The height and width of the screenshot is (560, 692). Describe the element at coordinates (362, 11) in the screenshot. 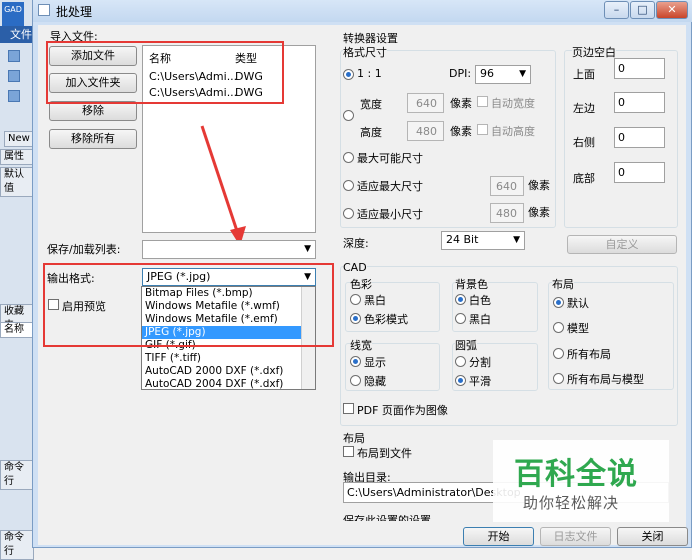

I see `title-bar` at that location.